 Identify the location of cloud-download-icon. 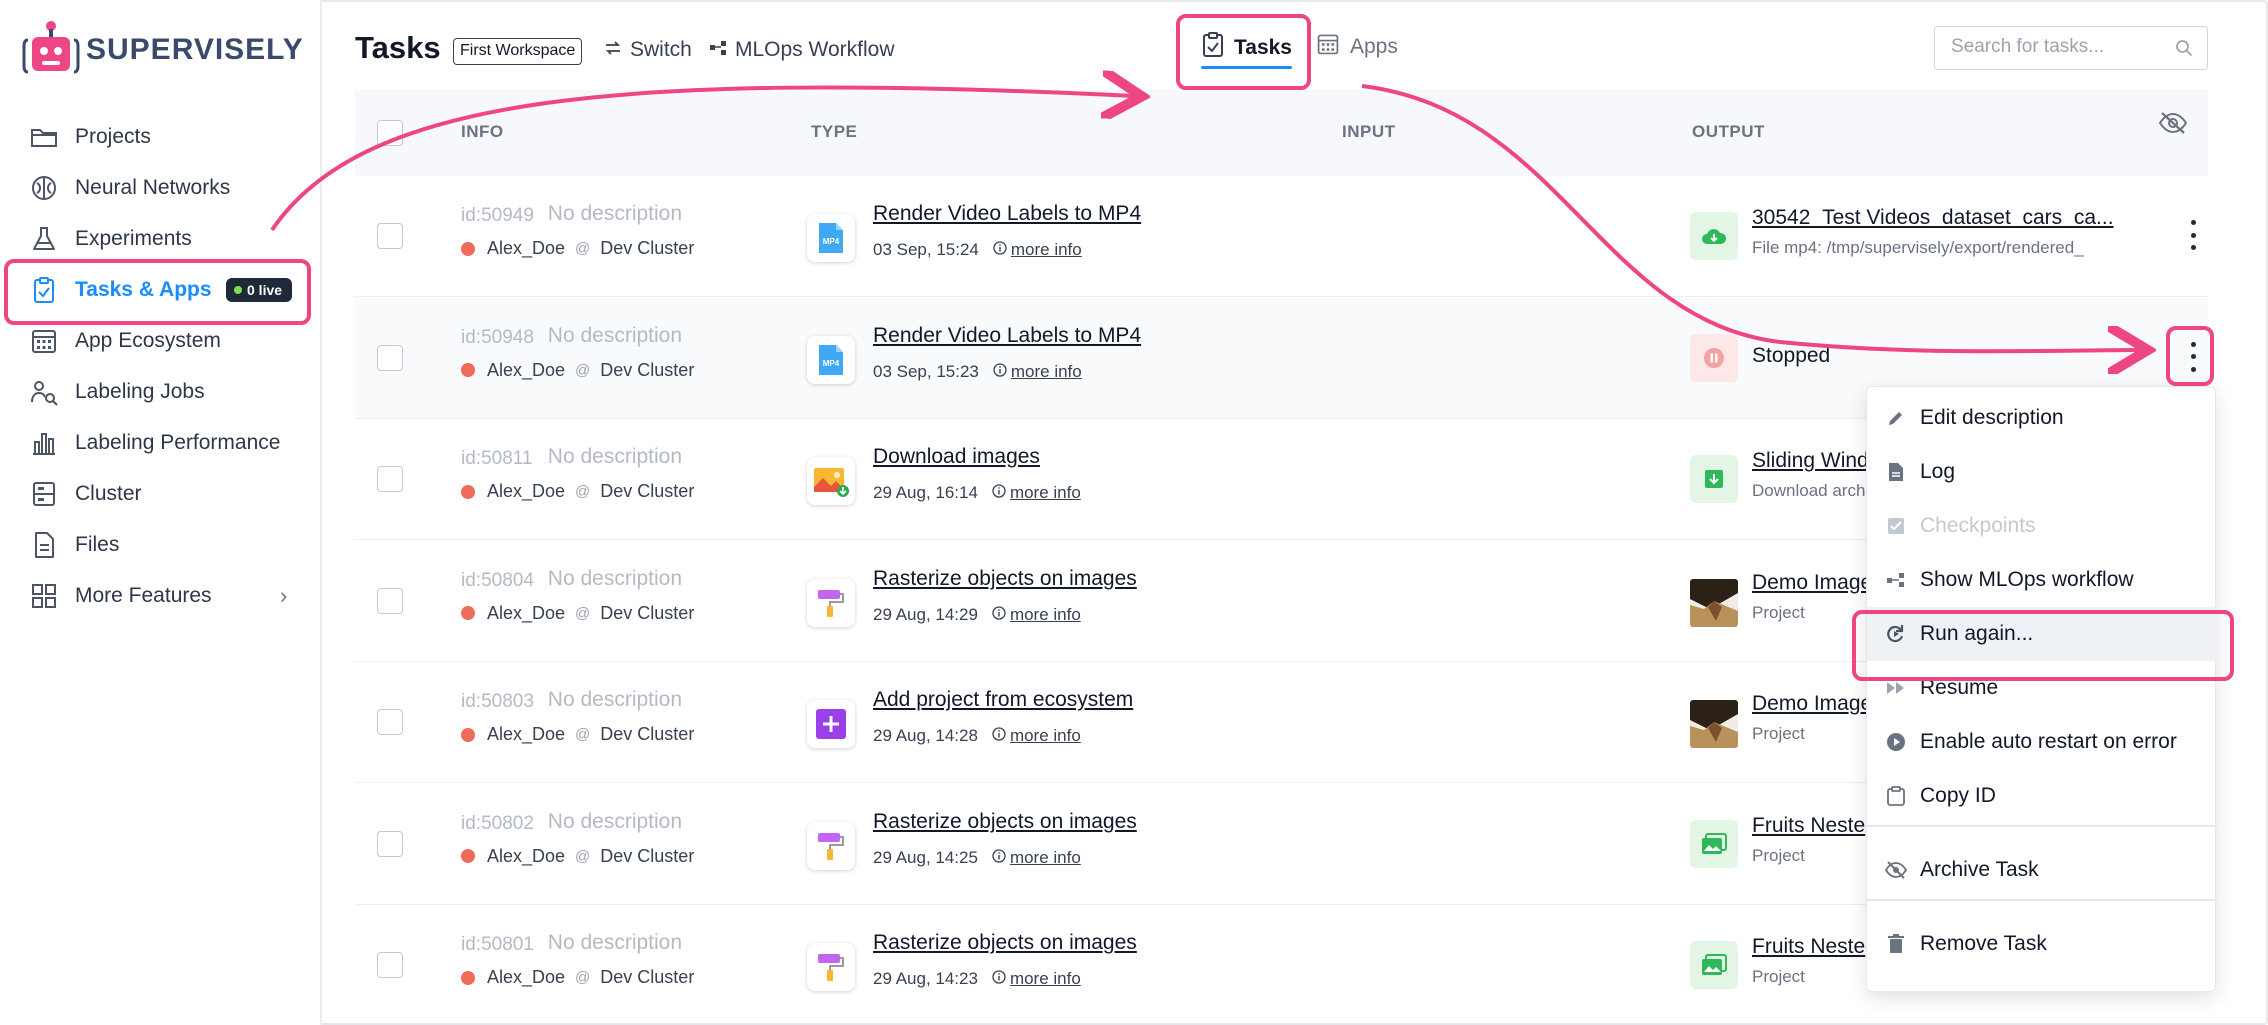
(1714, 236).